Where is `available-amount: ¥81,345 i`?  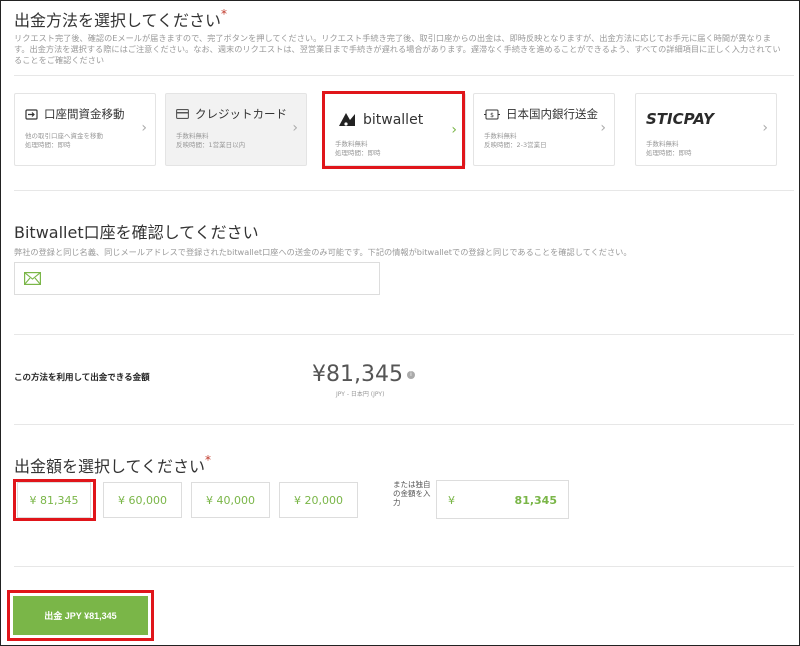
available-amount: ¥81,345 i is located at coordinates (363, 374).